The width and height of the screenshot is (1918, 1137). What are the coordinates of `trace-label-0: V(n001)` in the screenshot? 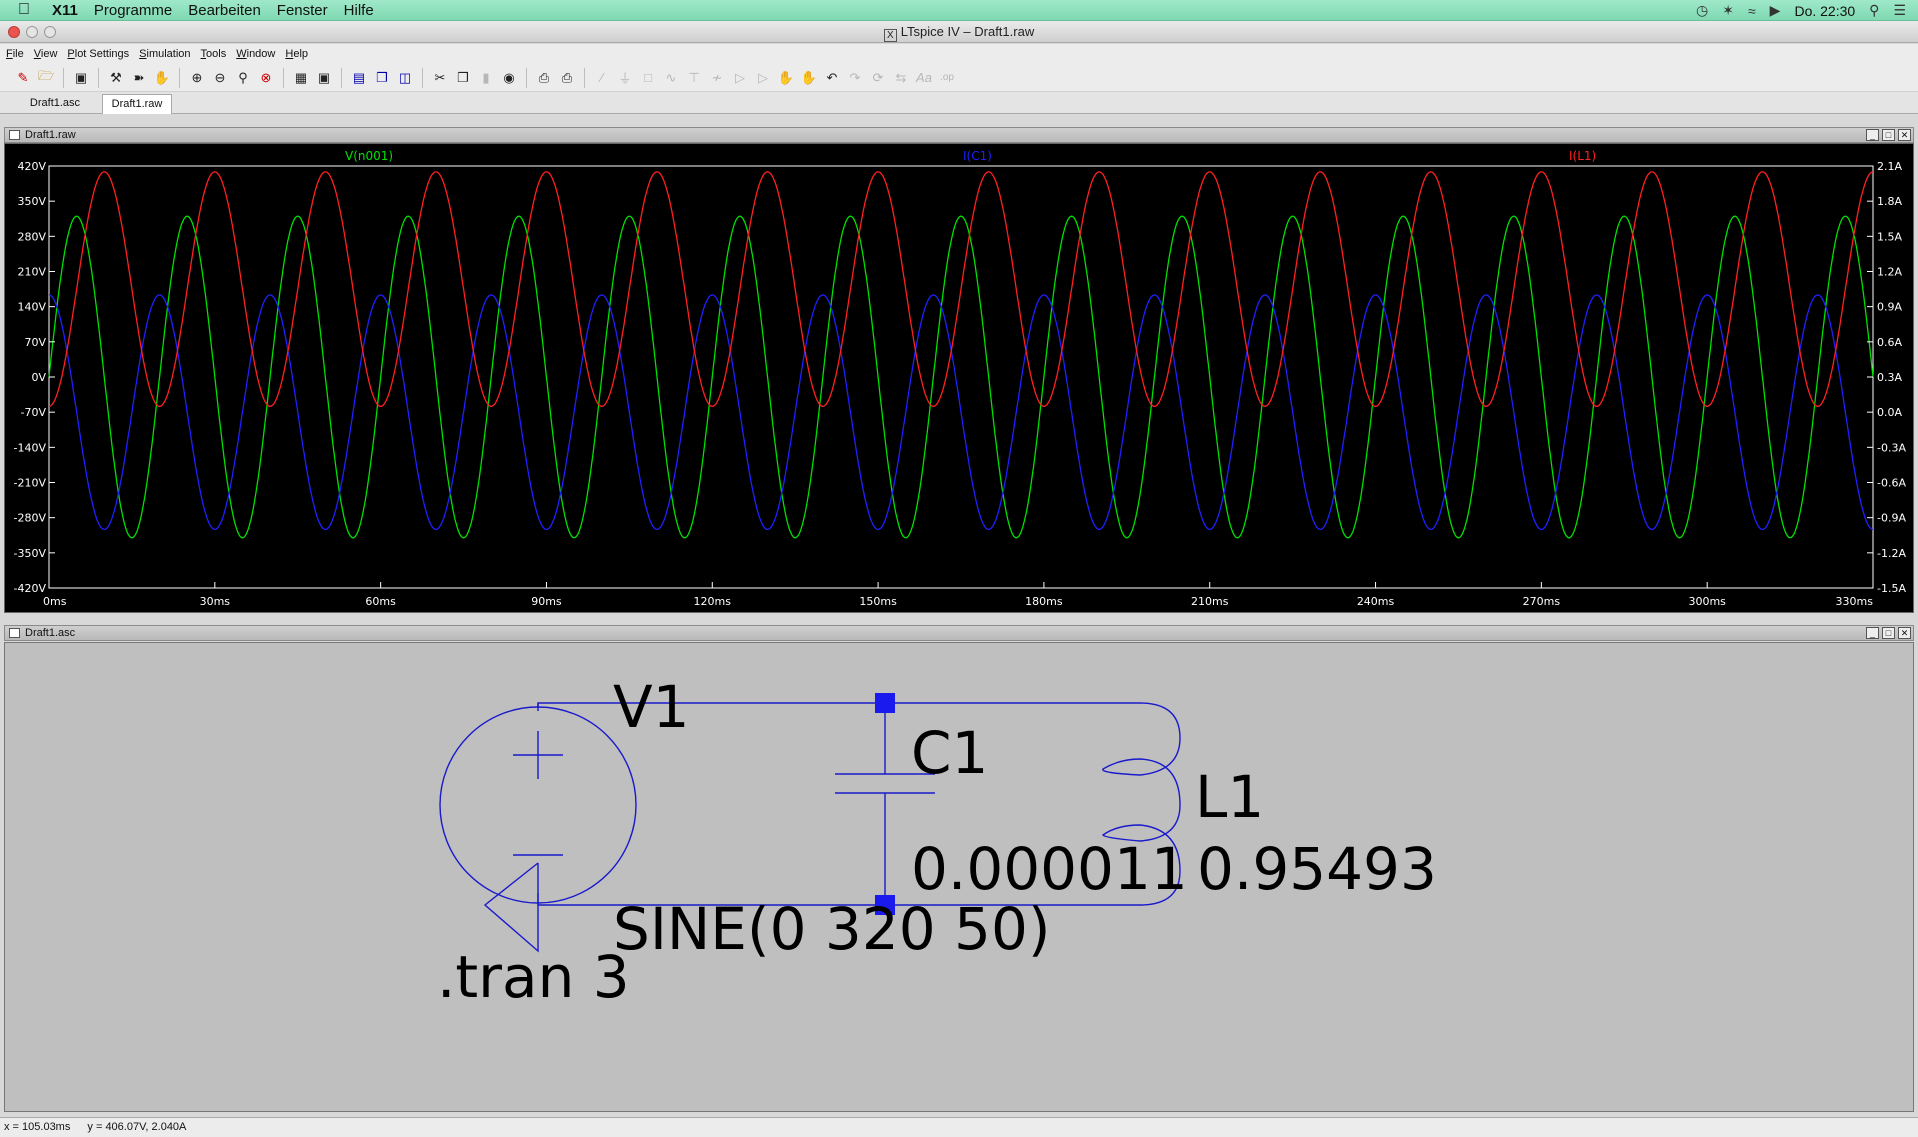 It's located at (369, 156).